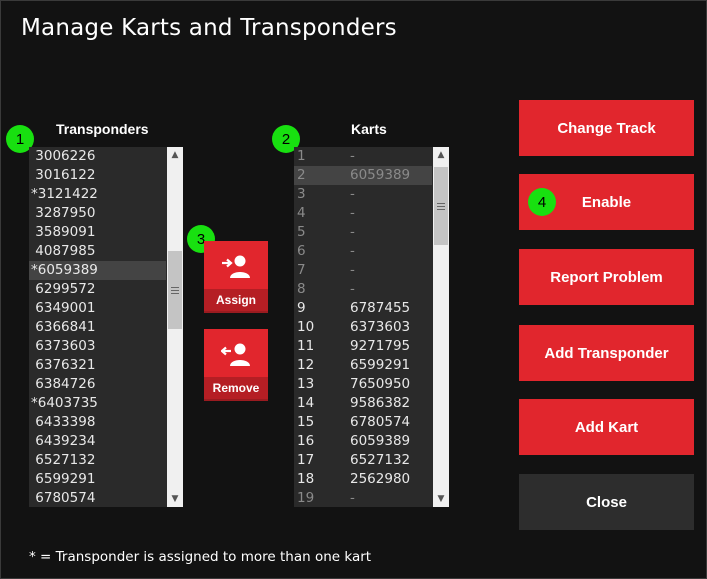  I want to click on transponder-list-item: 6599291, so click(97, 479).